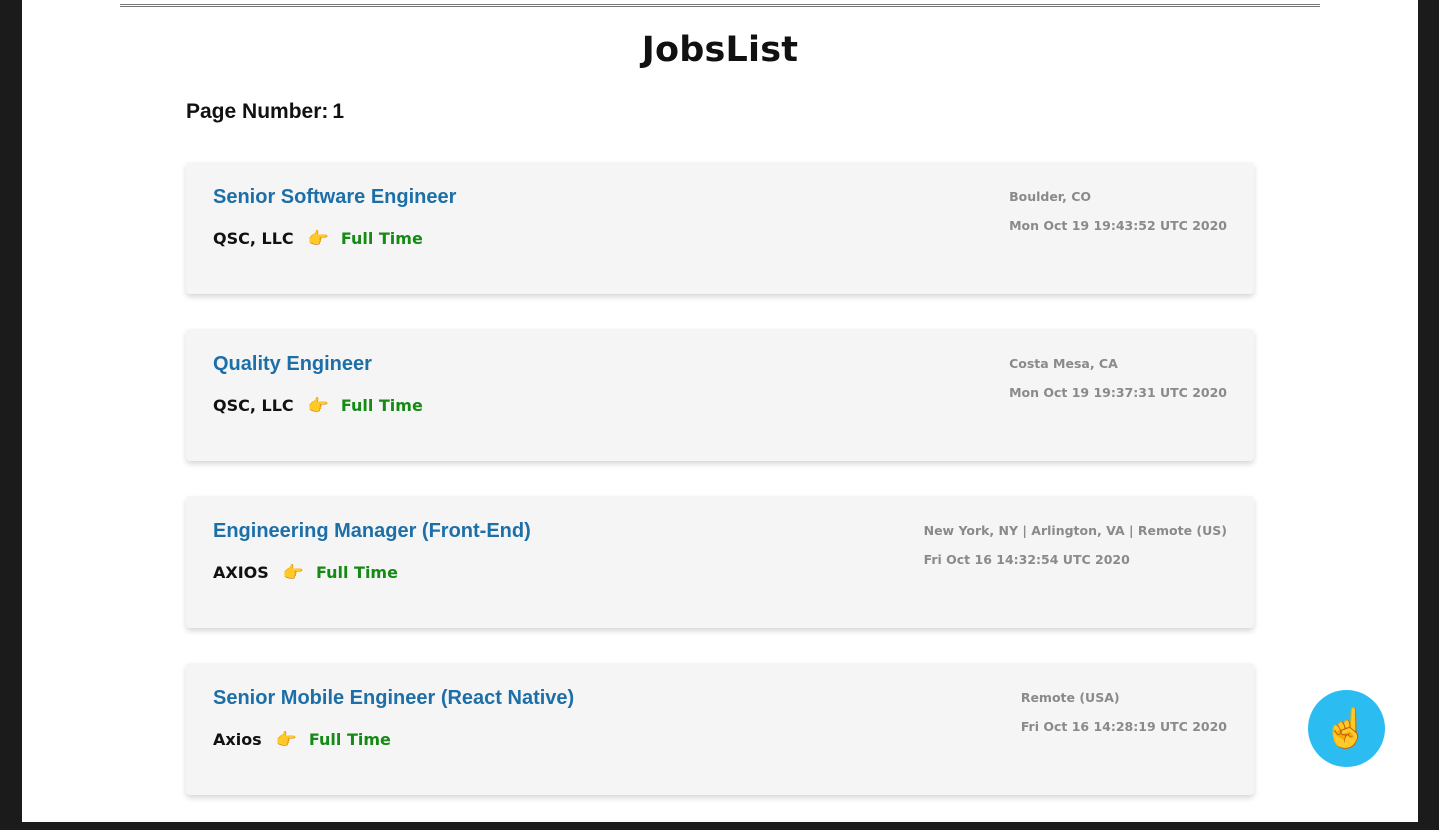 The image size is (1439, 830). Describe the element at coordinates (237, 739) in the screenshot. I see `company-name: Axios` at that location.